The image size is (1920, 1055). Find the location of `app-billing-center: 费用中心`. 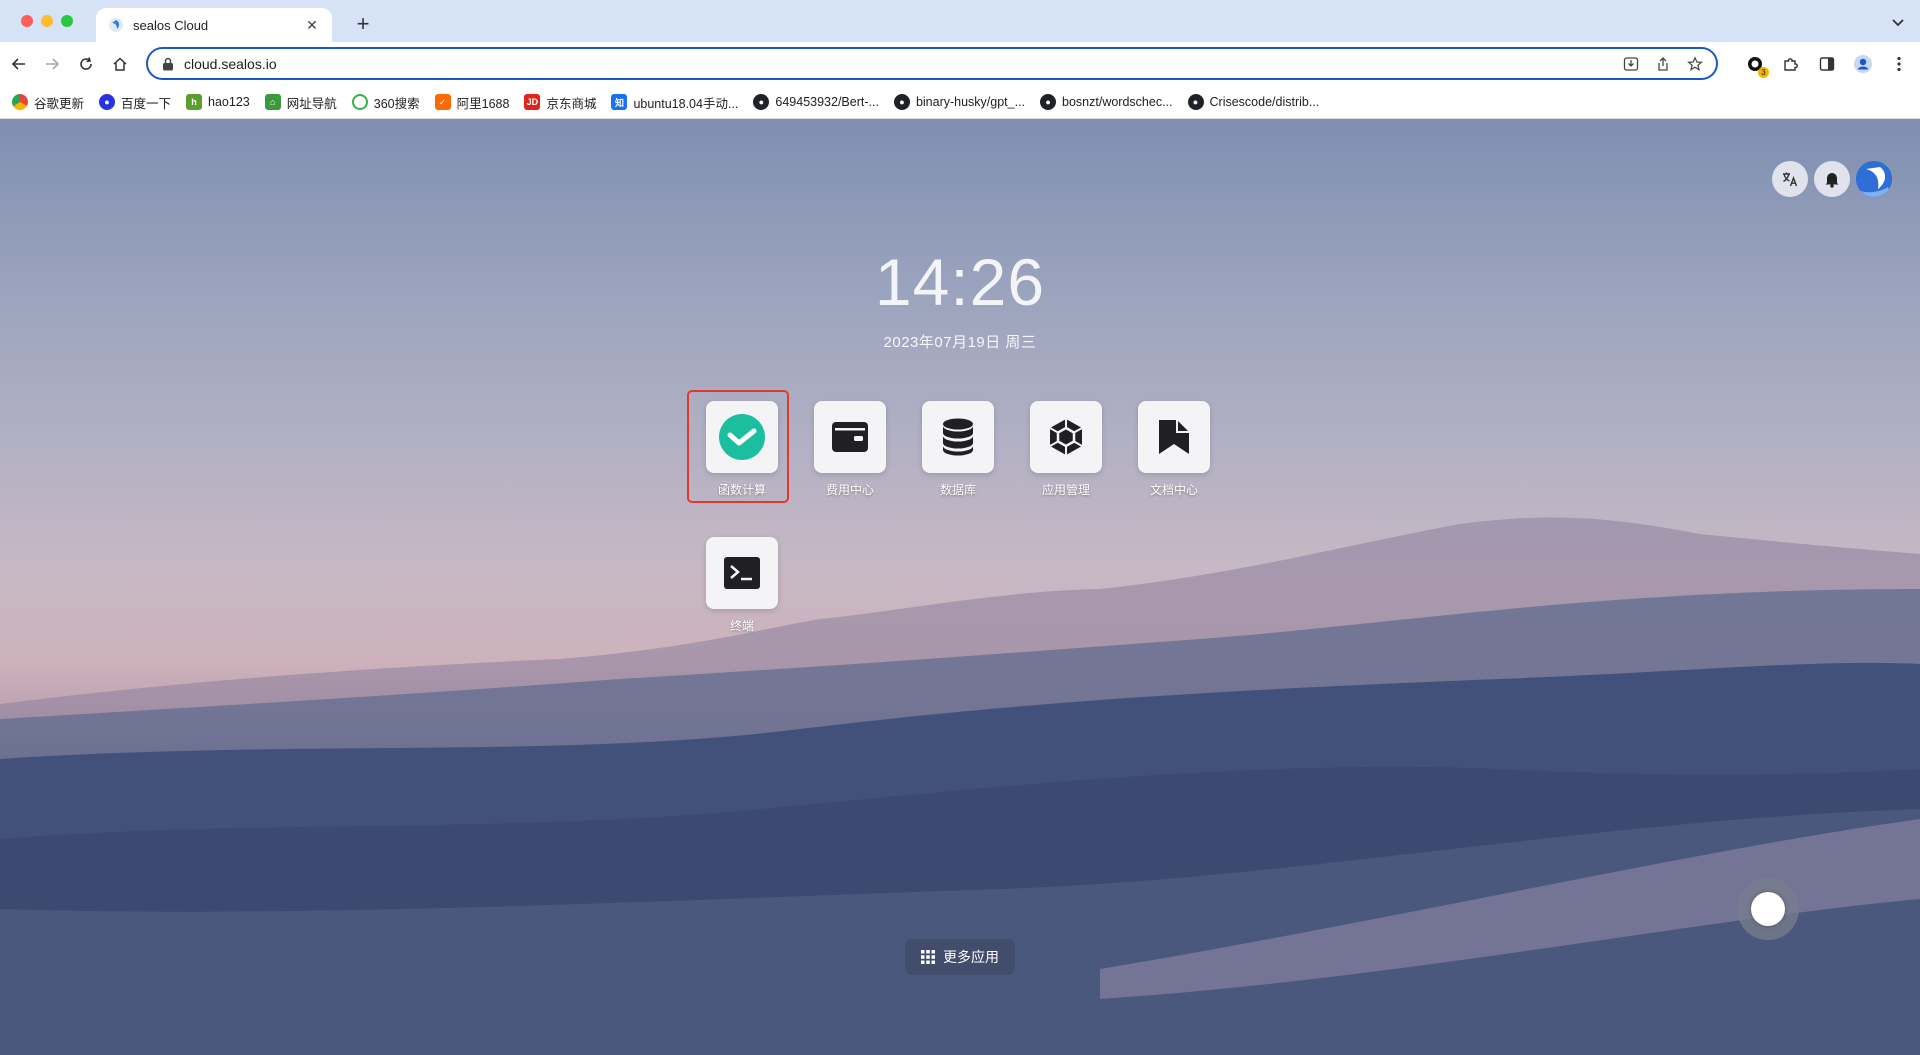

app-billing-center: 费用中心 is located at coordinates (850, 449).